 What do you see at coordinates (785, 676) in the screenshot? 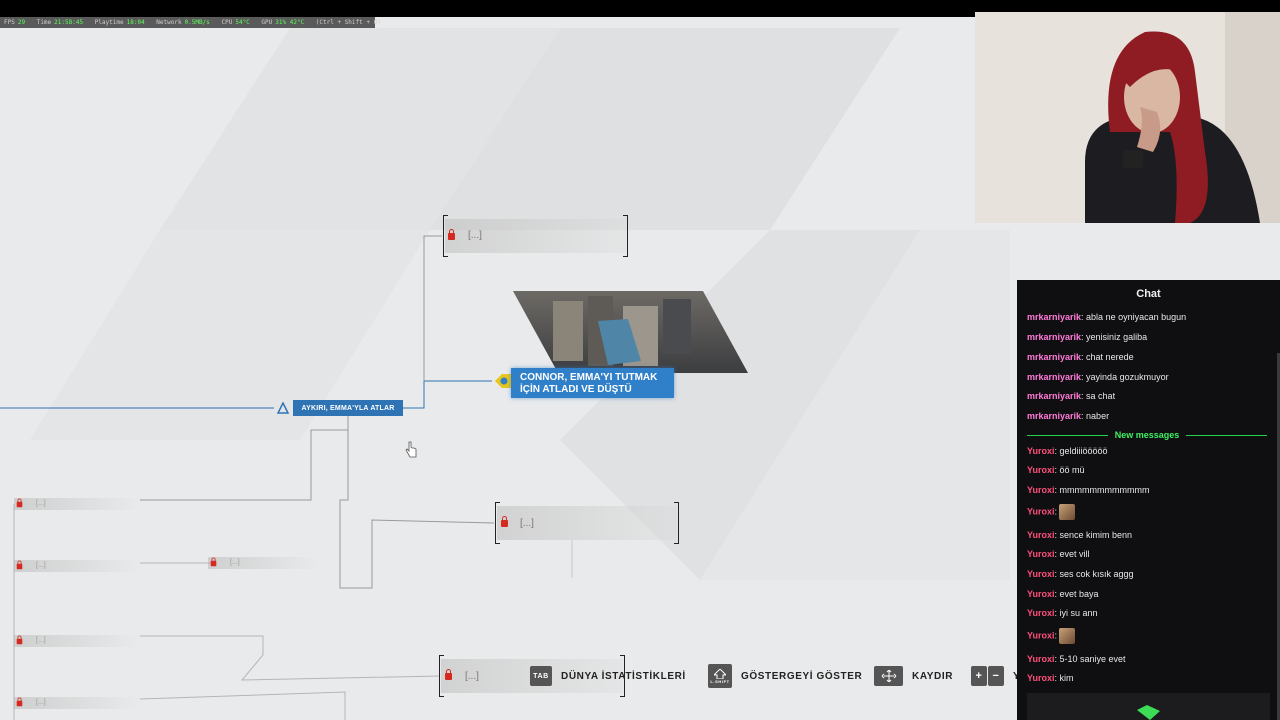
I see `show-indicator-hint: L.SHIFT GÖSTERGEYİ GÖSTER` at bounding box center [785, 676].